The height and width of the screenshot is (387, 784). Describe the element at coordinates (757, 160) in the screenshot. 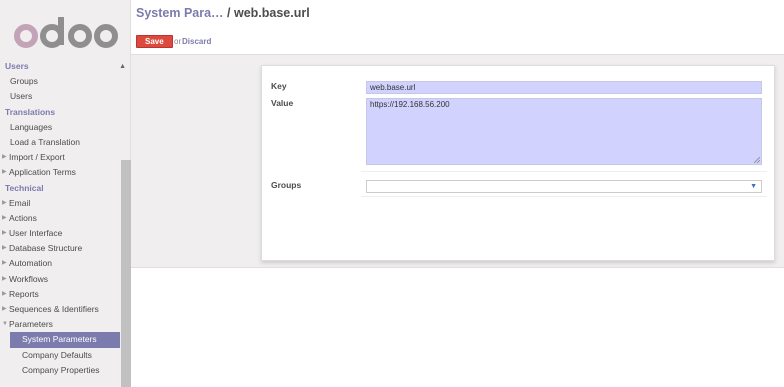

I see `resize-handle-icon` at that location.